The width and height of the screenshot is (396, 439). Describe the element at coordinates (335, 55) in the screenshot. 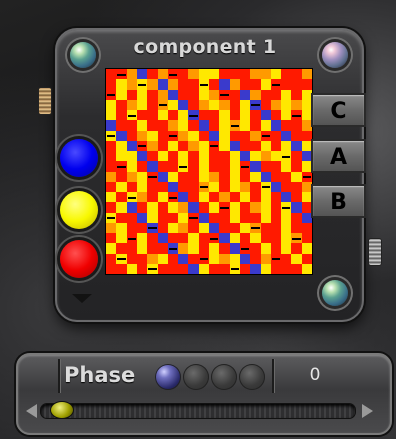

I see `top-right-gem-icon` at that location.